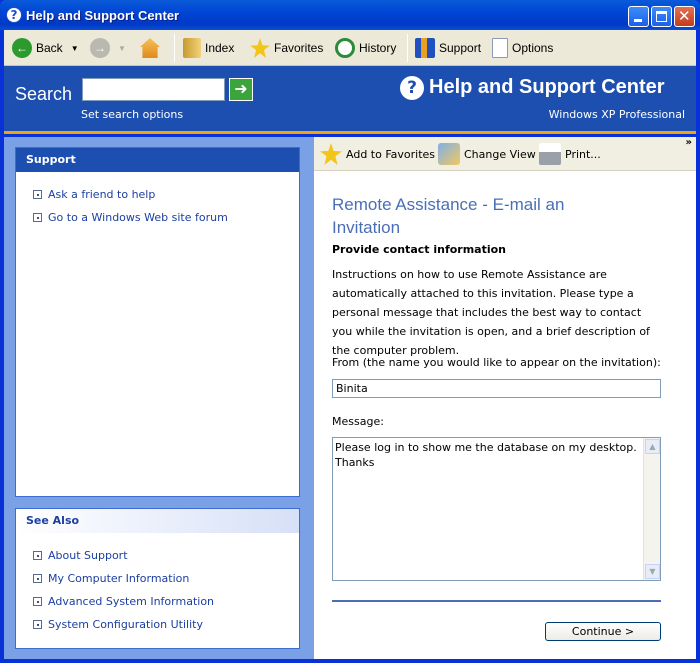 This screenshot has height=663, width=700. What do you see at coordinates (22, 48) in the screenshot?
I see `back-arrow-icon: ←` at bounding box center [22, 48].